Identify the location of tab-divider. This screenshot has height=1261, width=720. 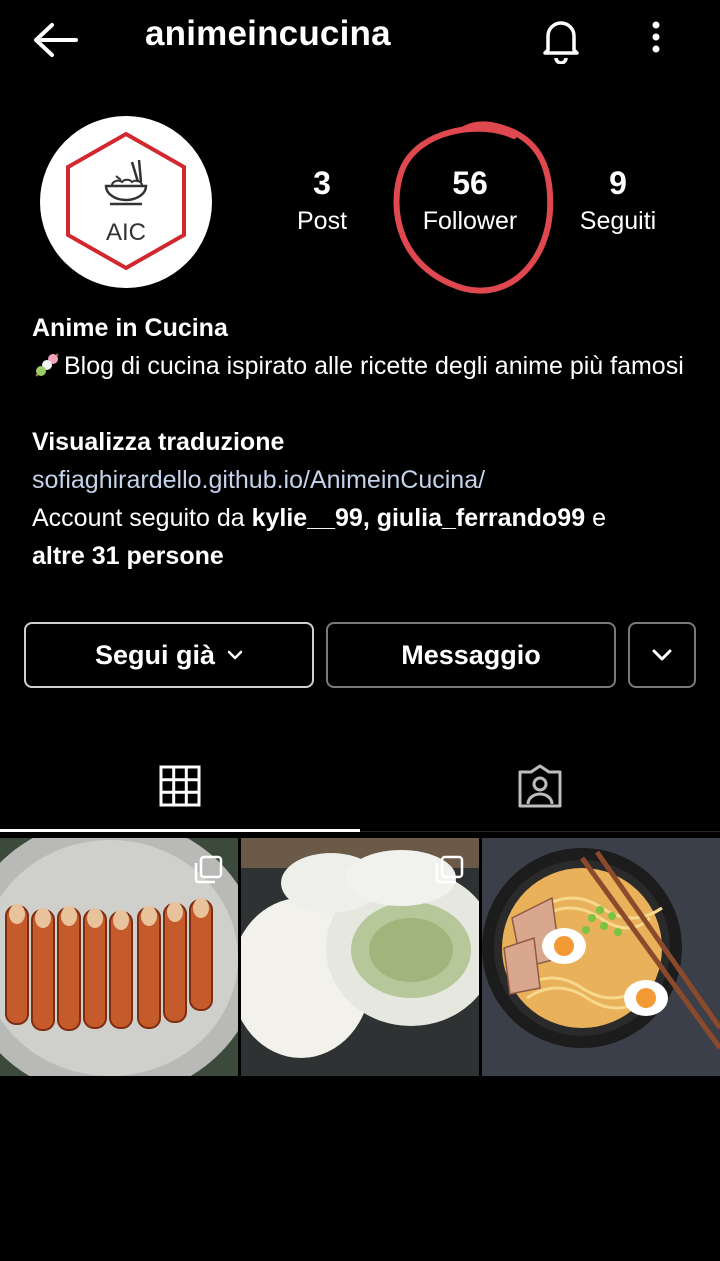
(540, 831).